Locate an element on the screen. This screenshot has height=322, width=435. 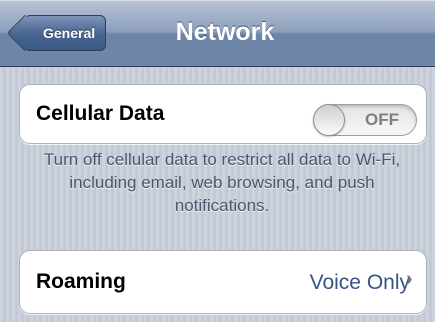
cellular-data-label: Cellular Data is located at coordinates (100, 113).